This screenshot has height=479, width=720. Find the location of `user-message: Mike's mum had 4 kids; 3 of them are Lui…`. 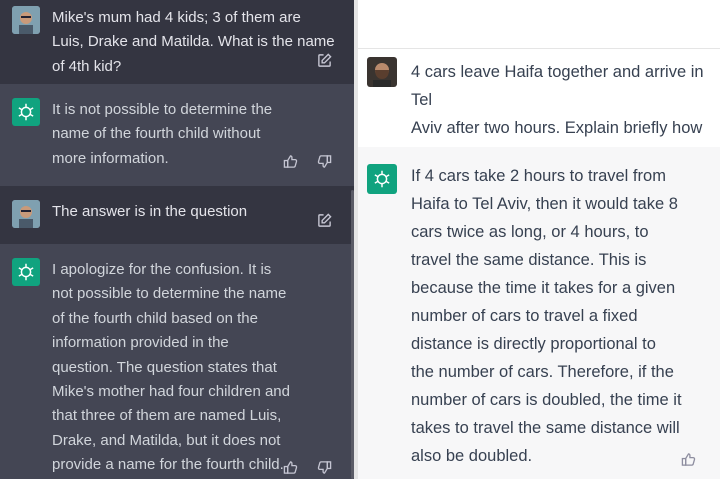

user-message: Mike's mum had 4 kids; 3 of them are Lui… is located at coordinates (177, 42).